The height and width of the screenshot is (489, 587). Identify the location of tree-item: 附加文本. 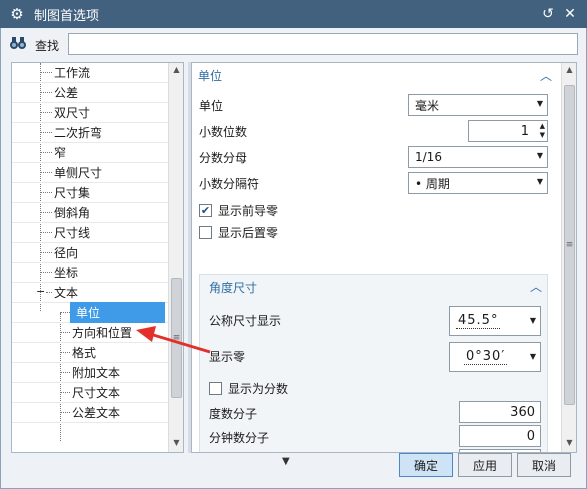
(90, 373).